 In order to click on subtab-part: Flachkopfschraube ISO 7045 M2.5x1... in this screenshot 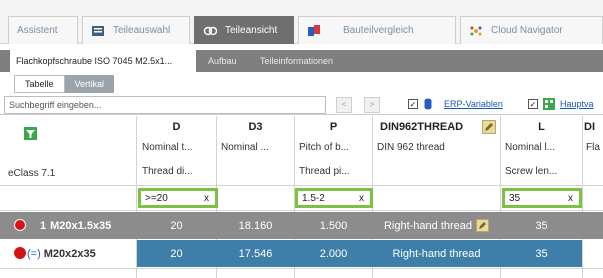, I will do `click(103, 61)`.